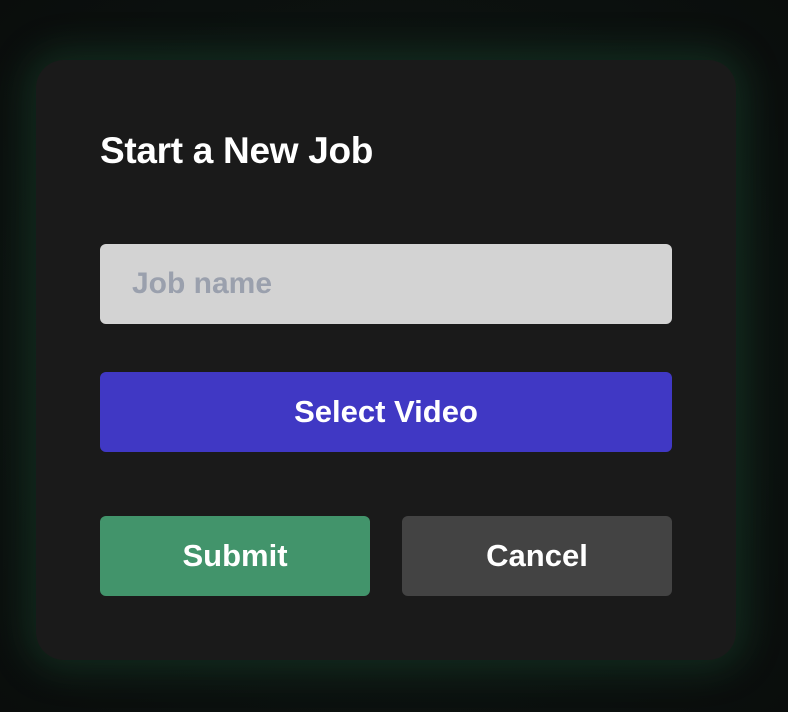  I want to click on select-video-button: Select Video, so click(386, 412).